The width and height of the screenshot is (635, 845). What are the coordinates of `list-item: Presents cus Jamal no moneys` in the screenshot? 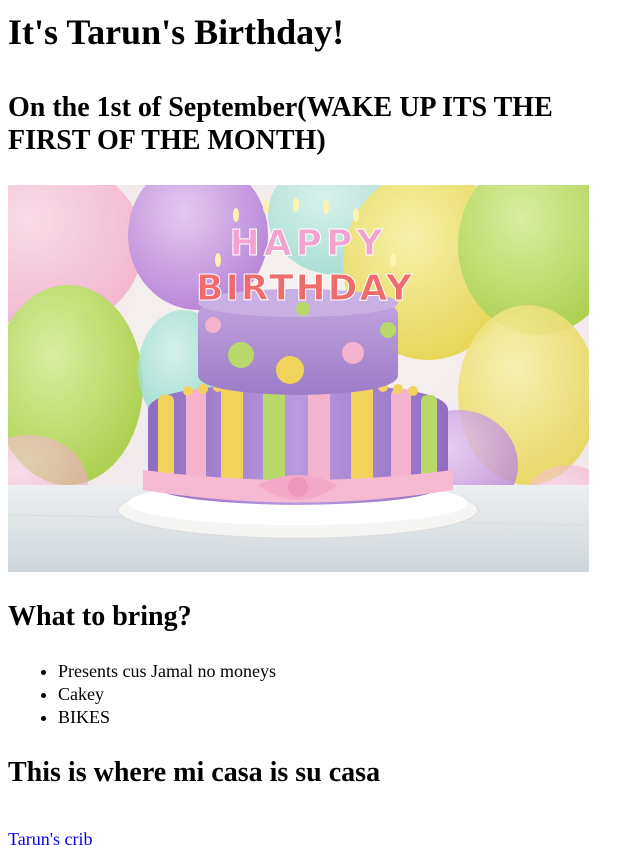 It's located at (342, 671).